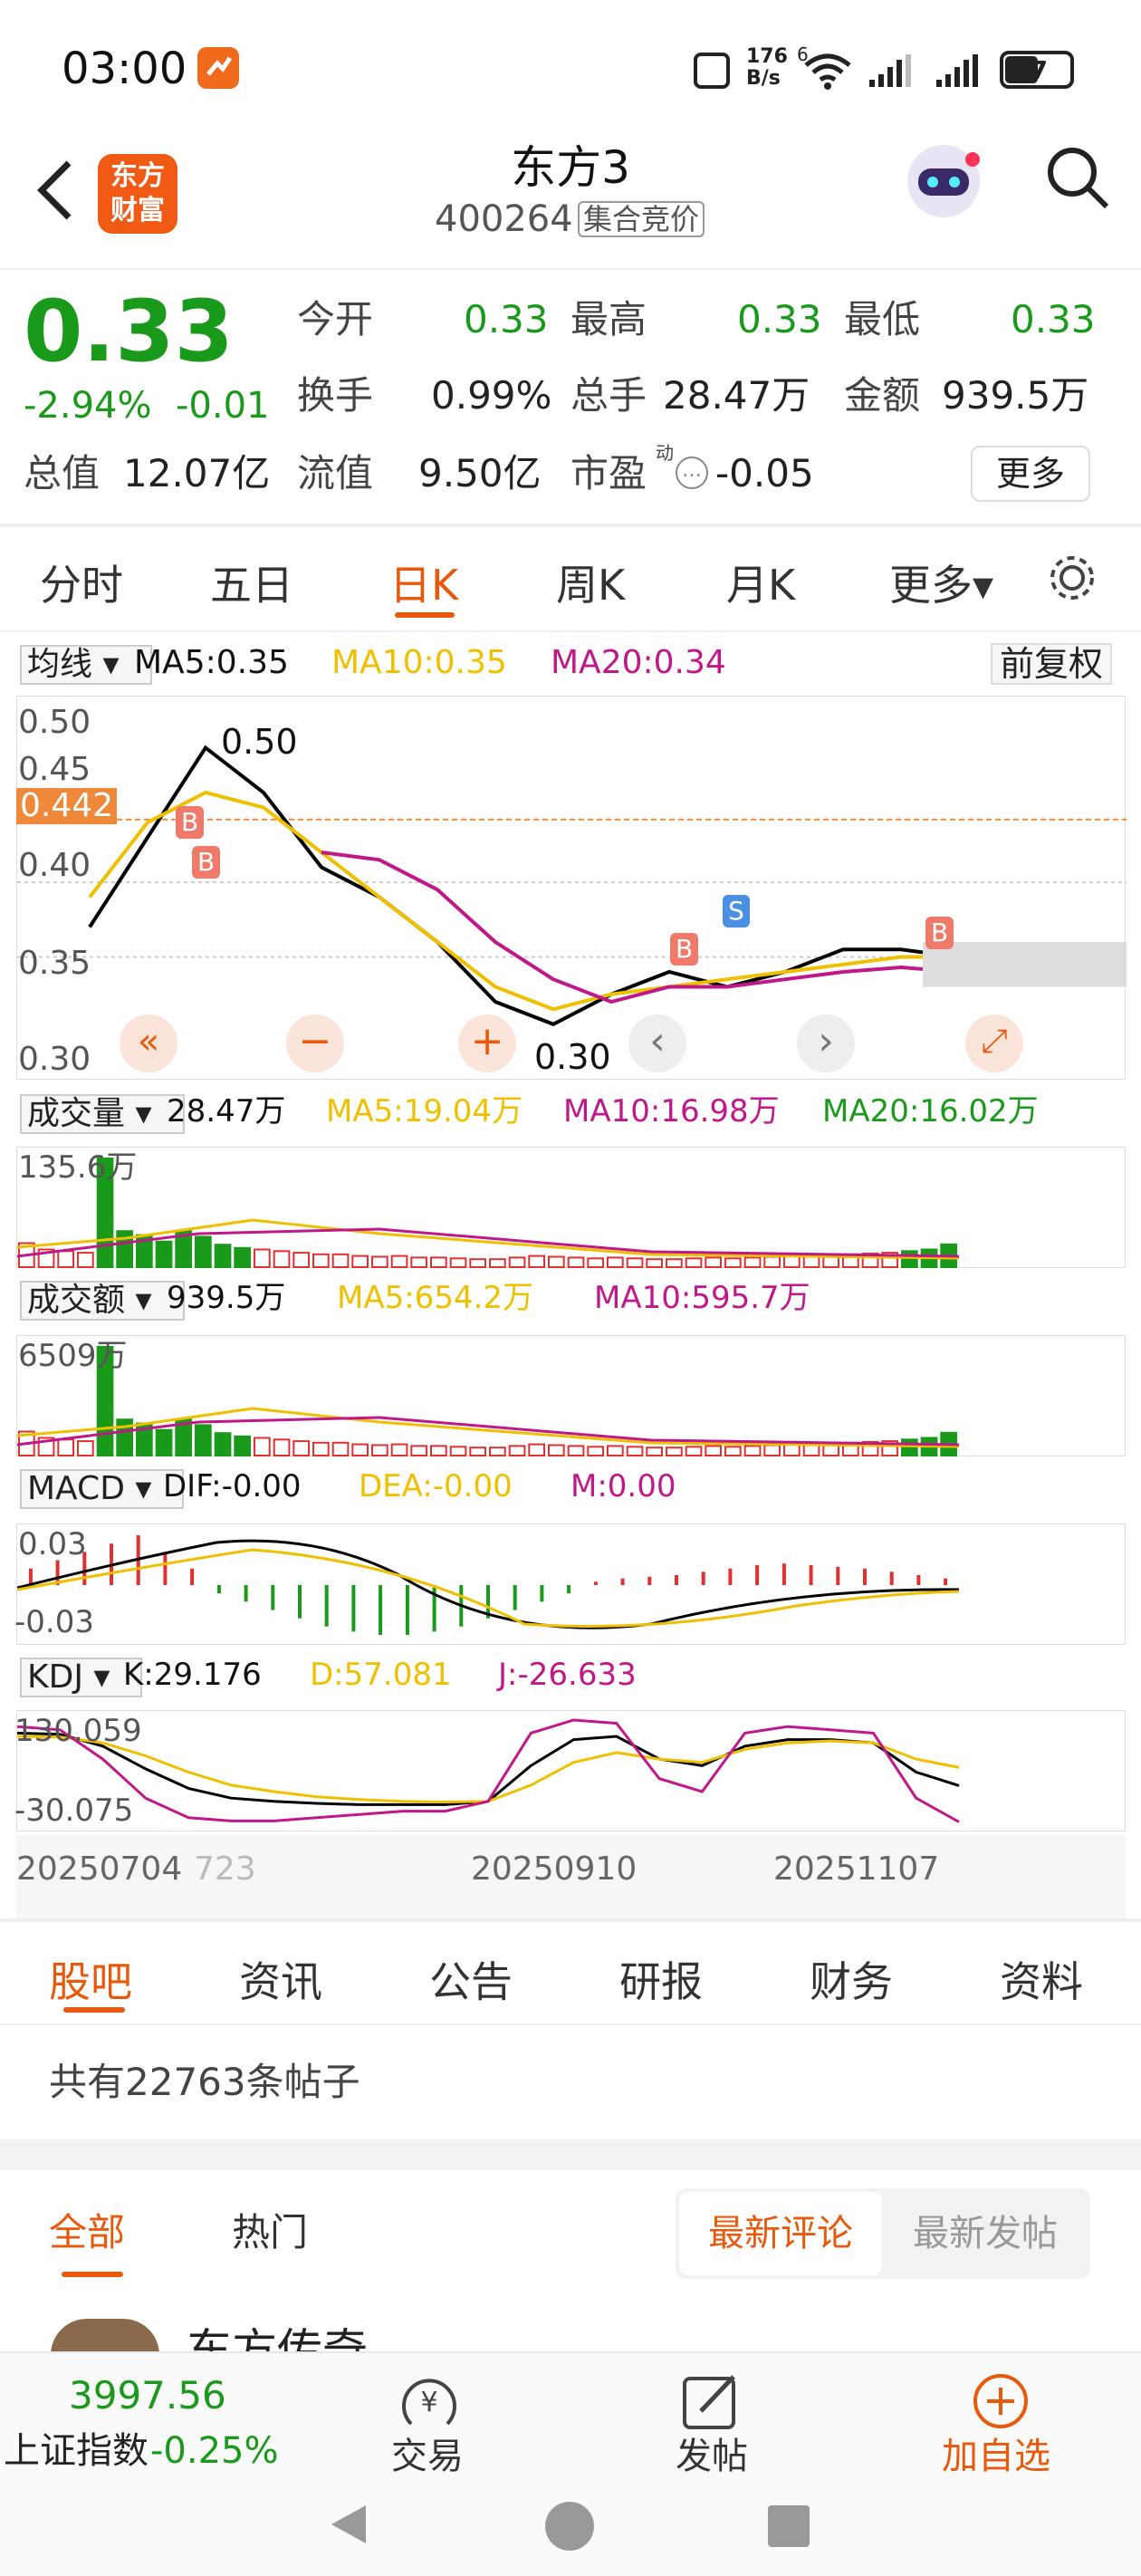 The width and height of the screenshot is (1141, 2576). Describe the element at coordinates (148, 1043) in the screenshot. I see `rewind-button: «` at that location.